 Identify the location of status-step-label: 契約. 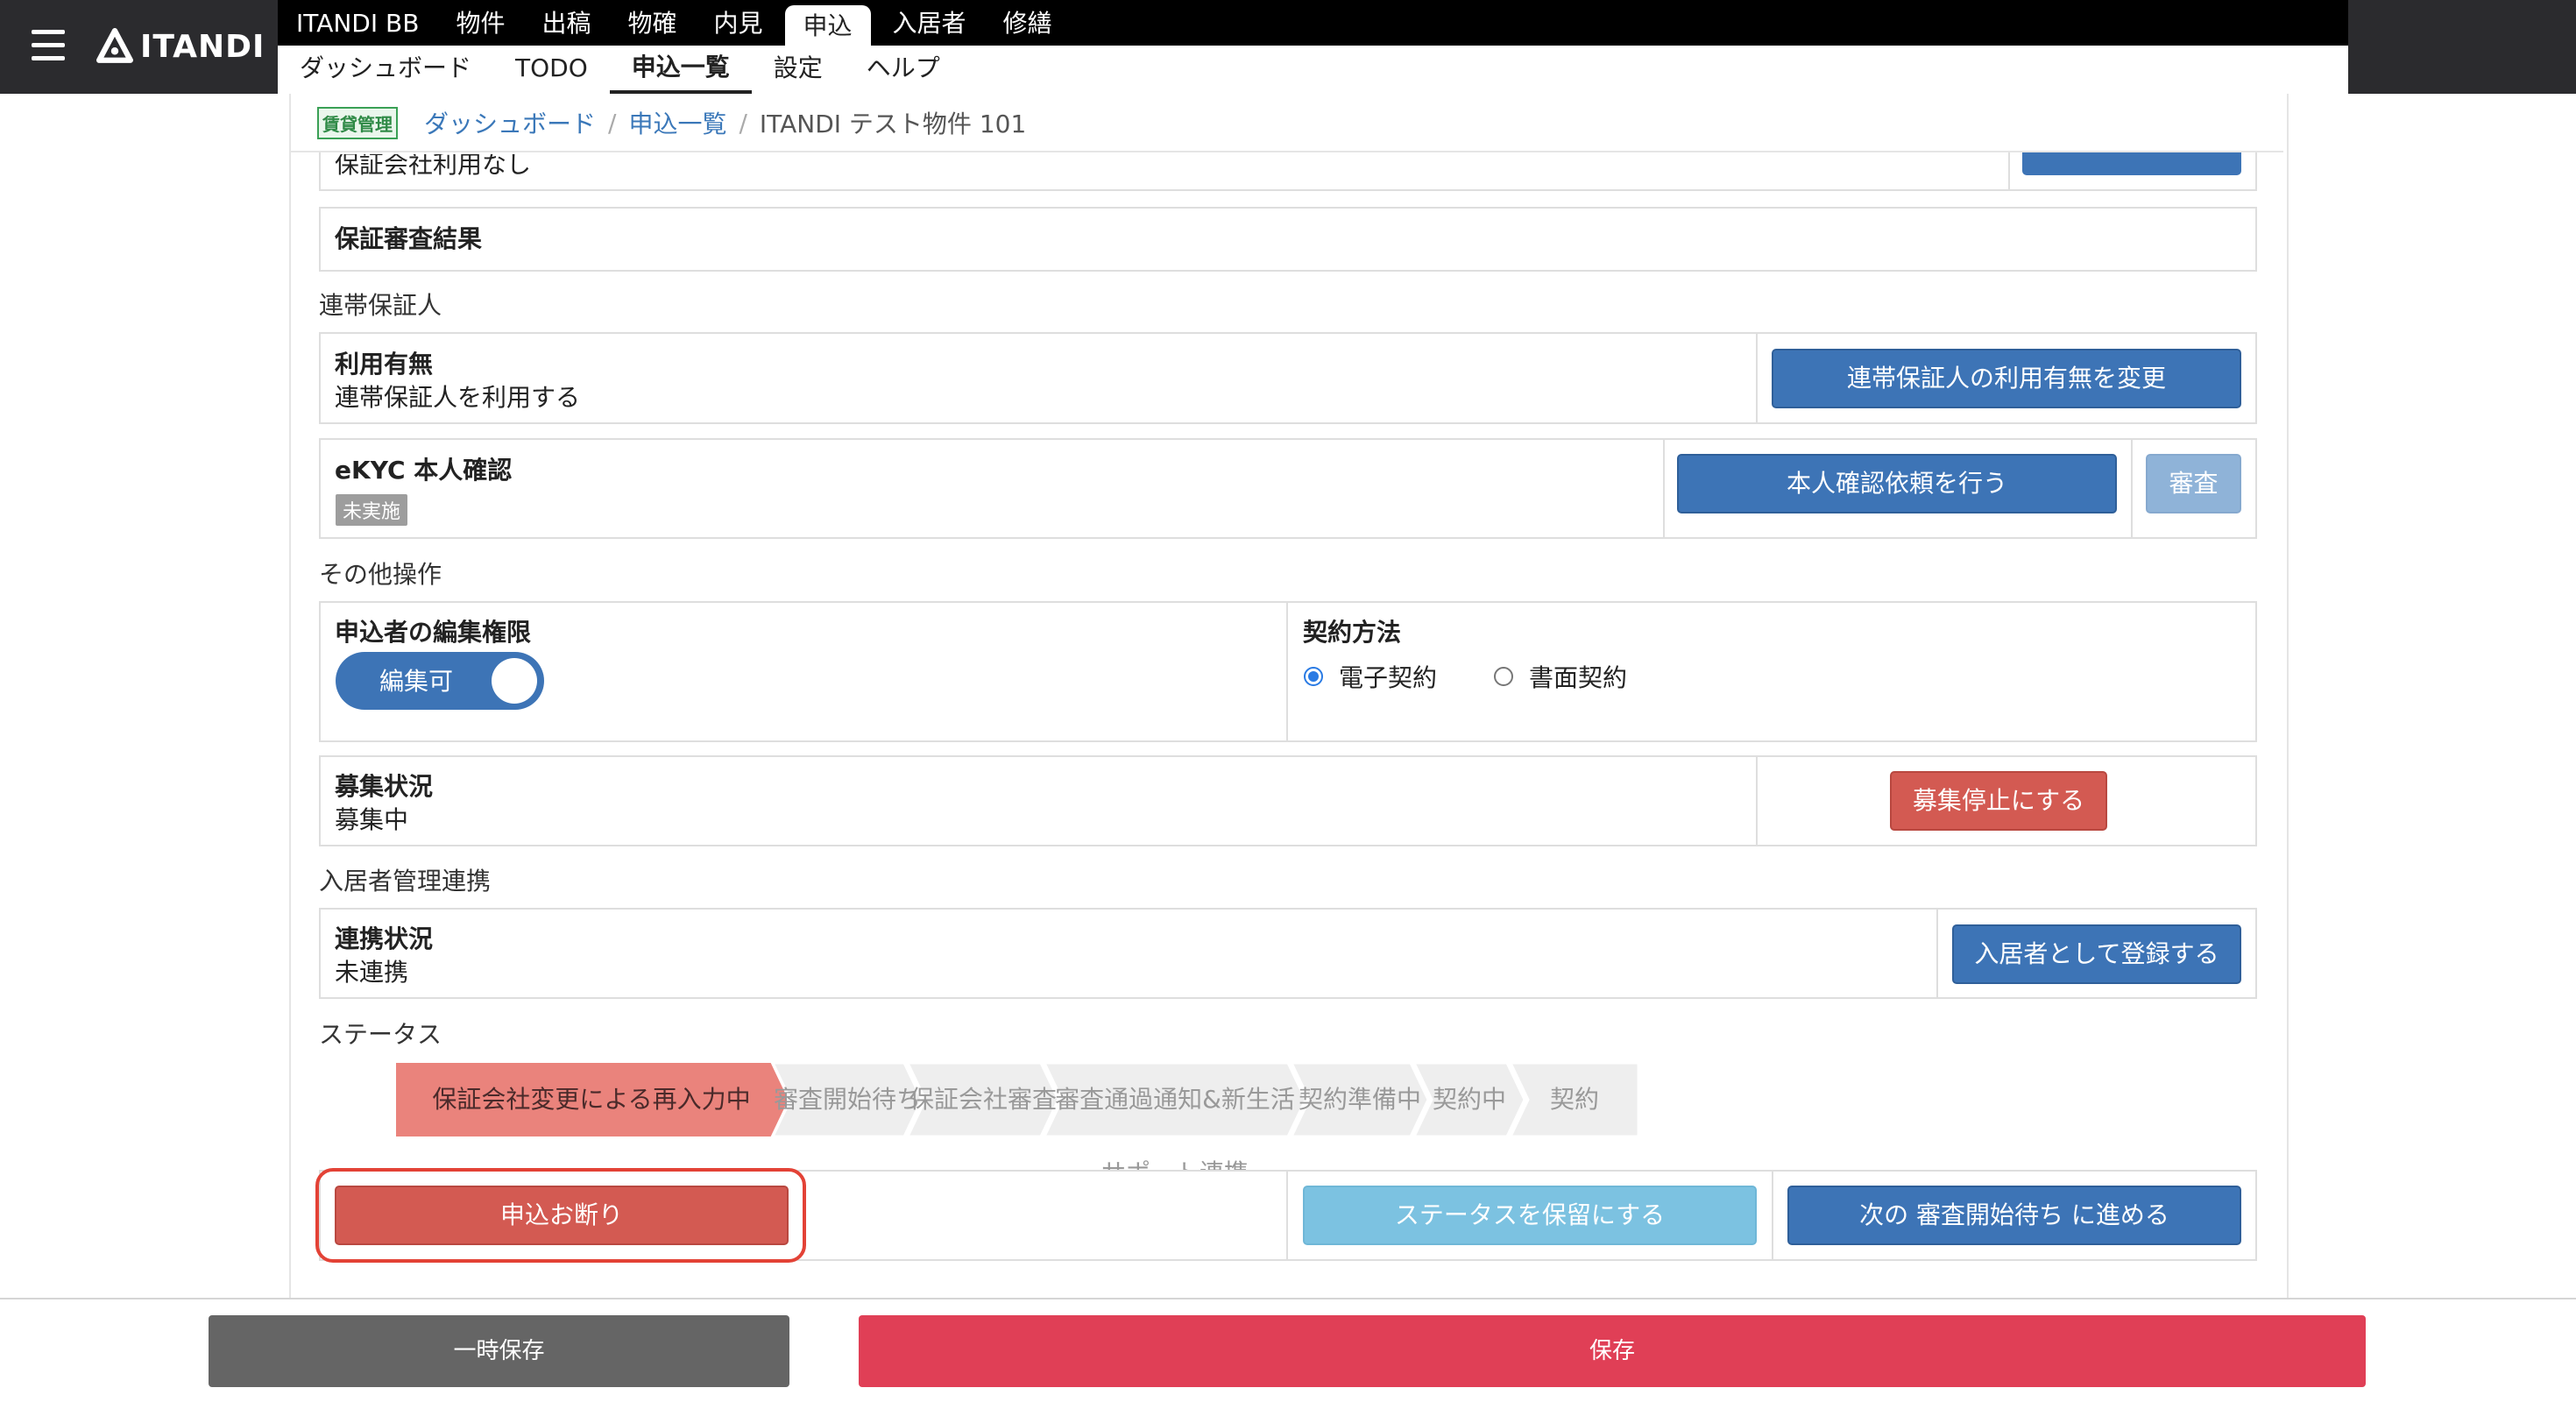
(1574, 1099).